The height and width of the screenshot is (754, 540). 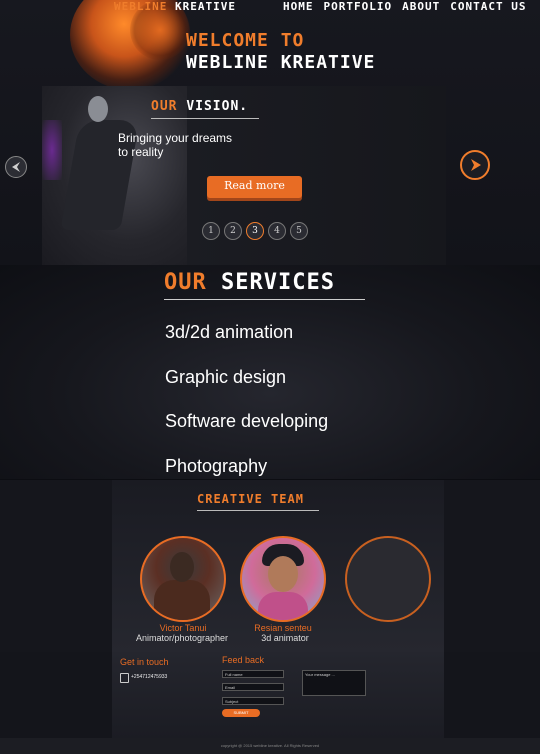 I want to click on brand-first-word: WEBLINE, so click(x=141, y=6).